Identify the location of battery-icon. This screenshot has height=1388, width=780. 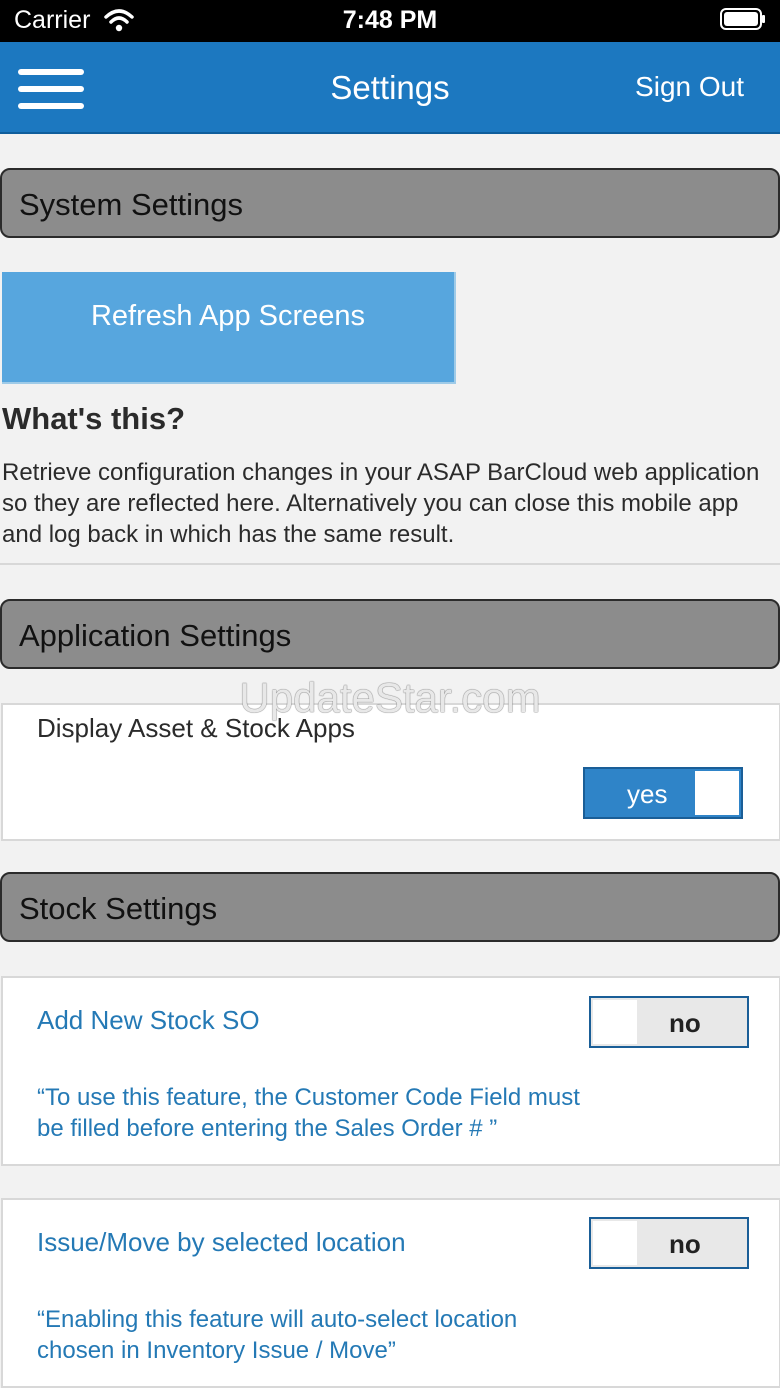
(742, 19).